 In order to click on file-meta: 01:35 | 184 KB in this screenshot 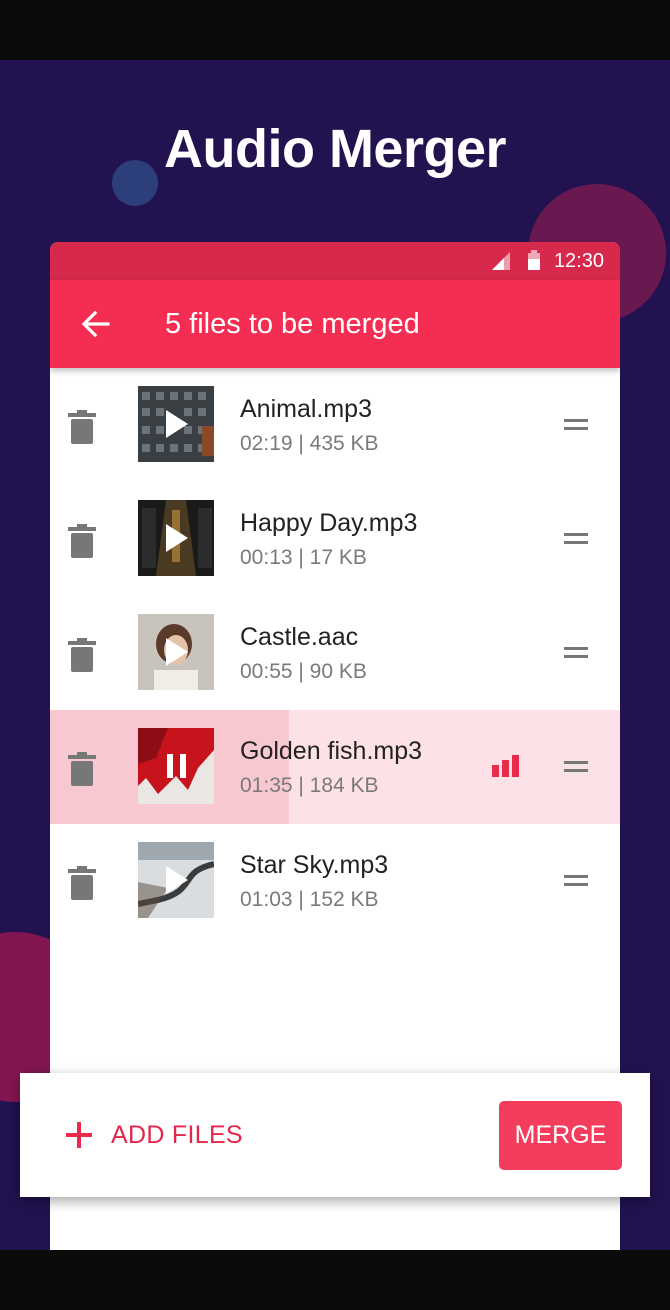, I will do `click(309, 785)`.